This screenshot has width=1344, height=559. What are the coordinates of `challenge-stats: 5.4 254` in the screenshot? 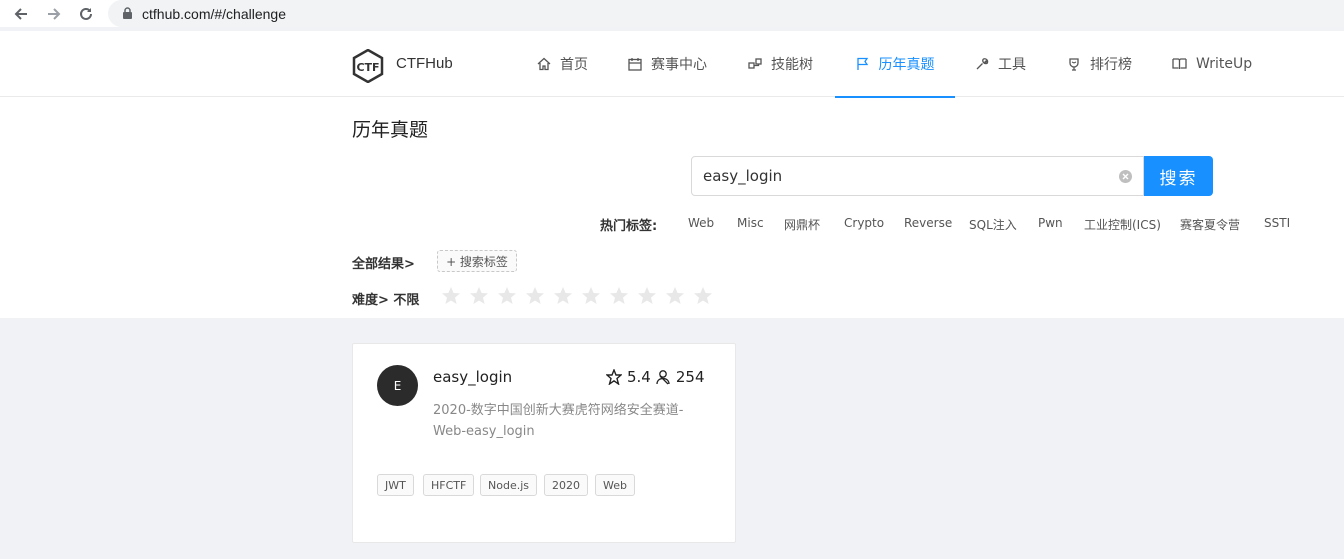 It's located at (655, 377).